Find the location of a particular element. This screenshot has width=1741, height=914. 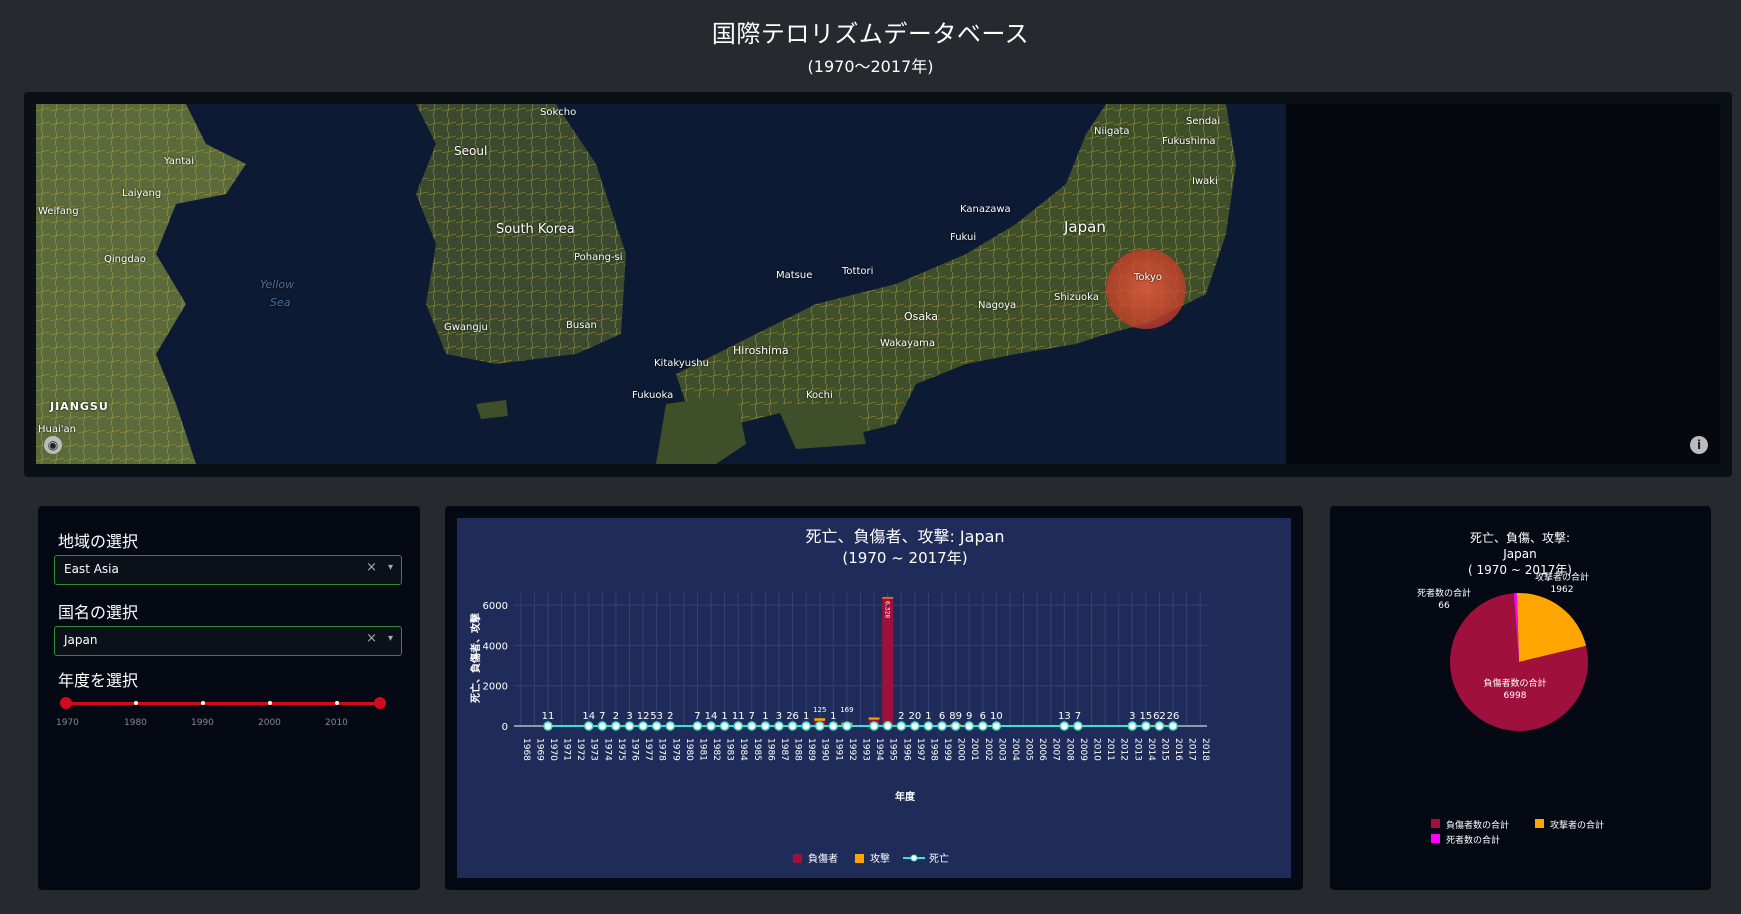

x-tick-label: 1998 is located at coordinates (933, 749).